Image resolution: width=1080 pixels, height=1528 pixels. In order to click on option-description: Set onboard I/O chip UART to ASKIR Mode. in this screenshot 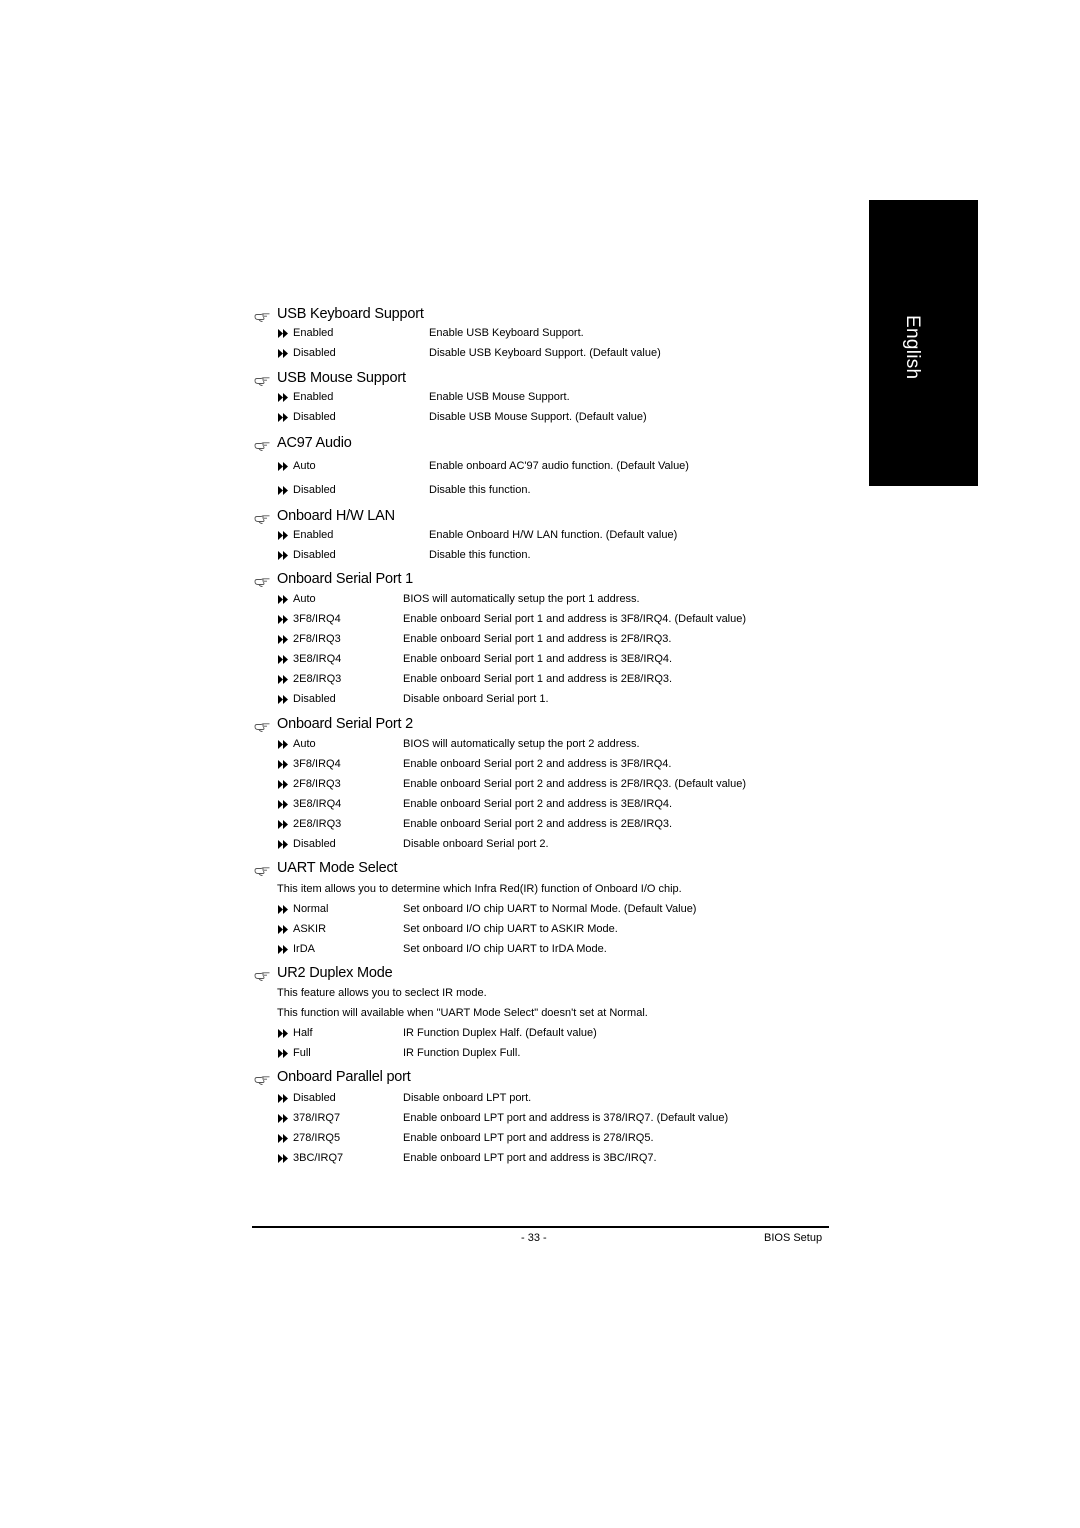, I will do `click(510, 929)`.